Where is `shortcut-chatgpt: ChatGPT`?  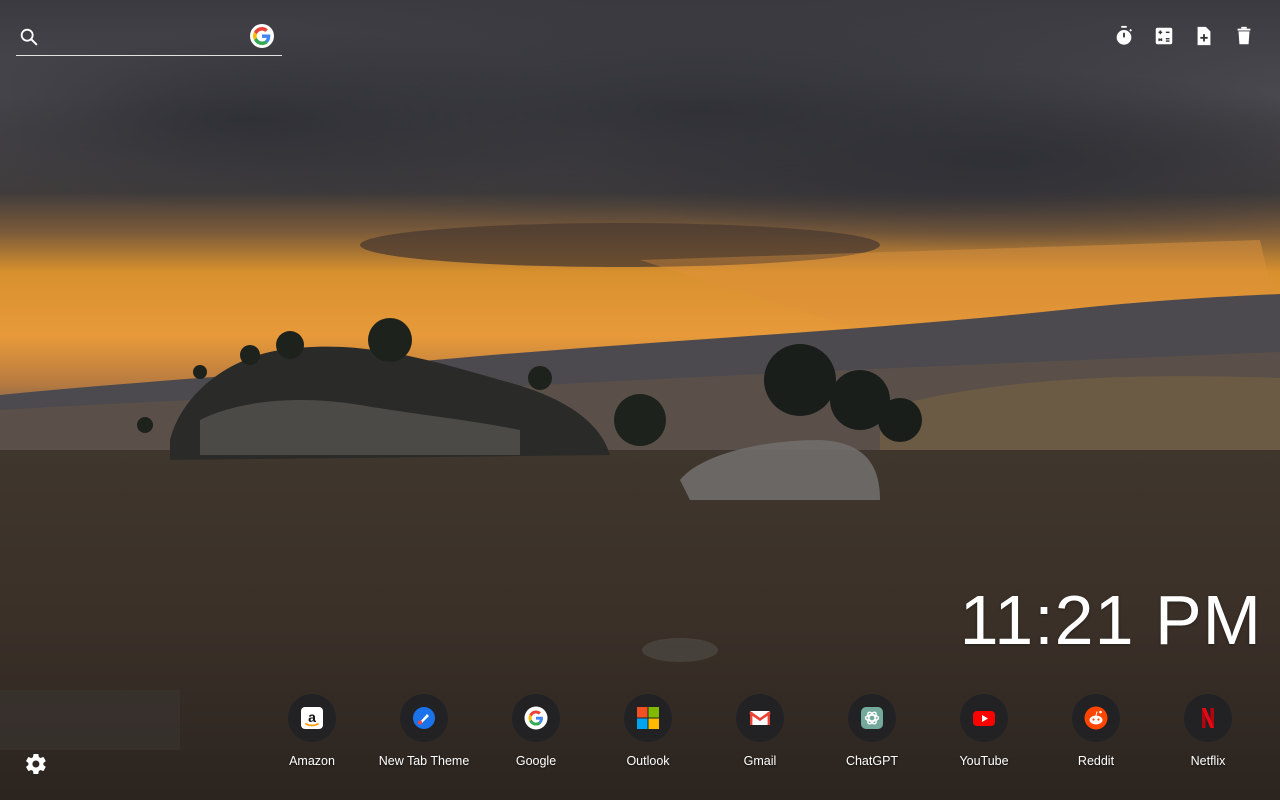 shortcut-chatgpt: ChatGPT is located at coordinates (872, 734).